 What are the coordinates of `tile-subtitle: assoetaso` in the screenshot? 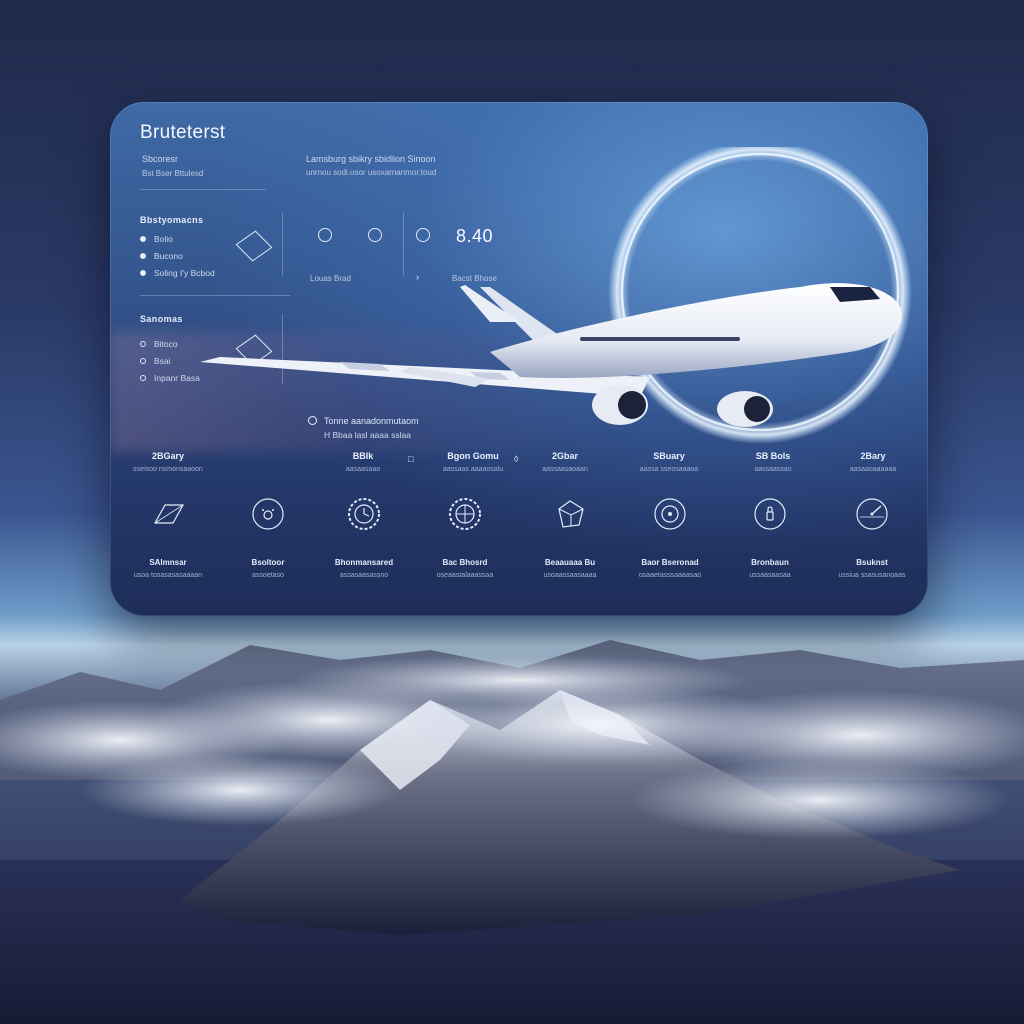 It's located at (268, 575).